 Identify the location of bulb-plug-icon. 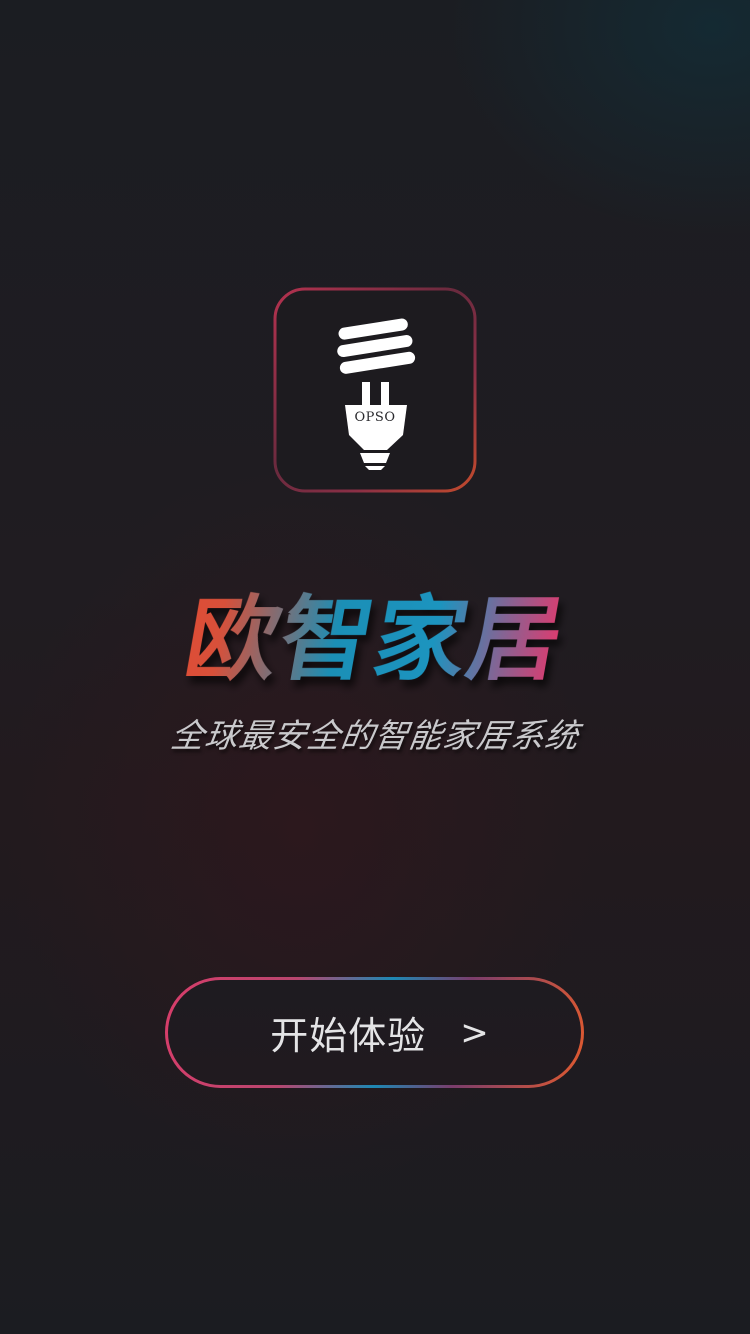
(375, 390).